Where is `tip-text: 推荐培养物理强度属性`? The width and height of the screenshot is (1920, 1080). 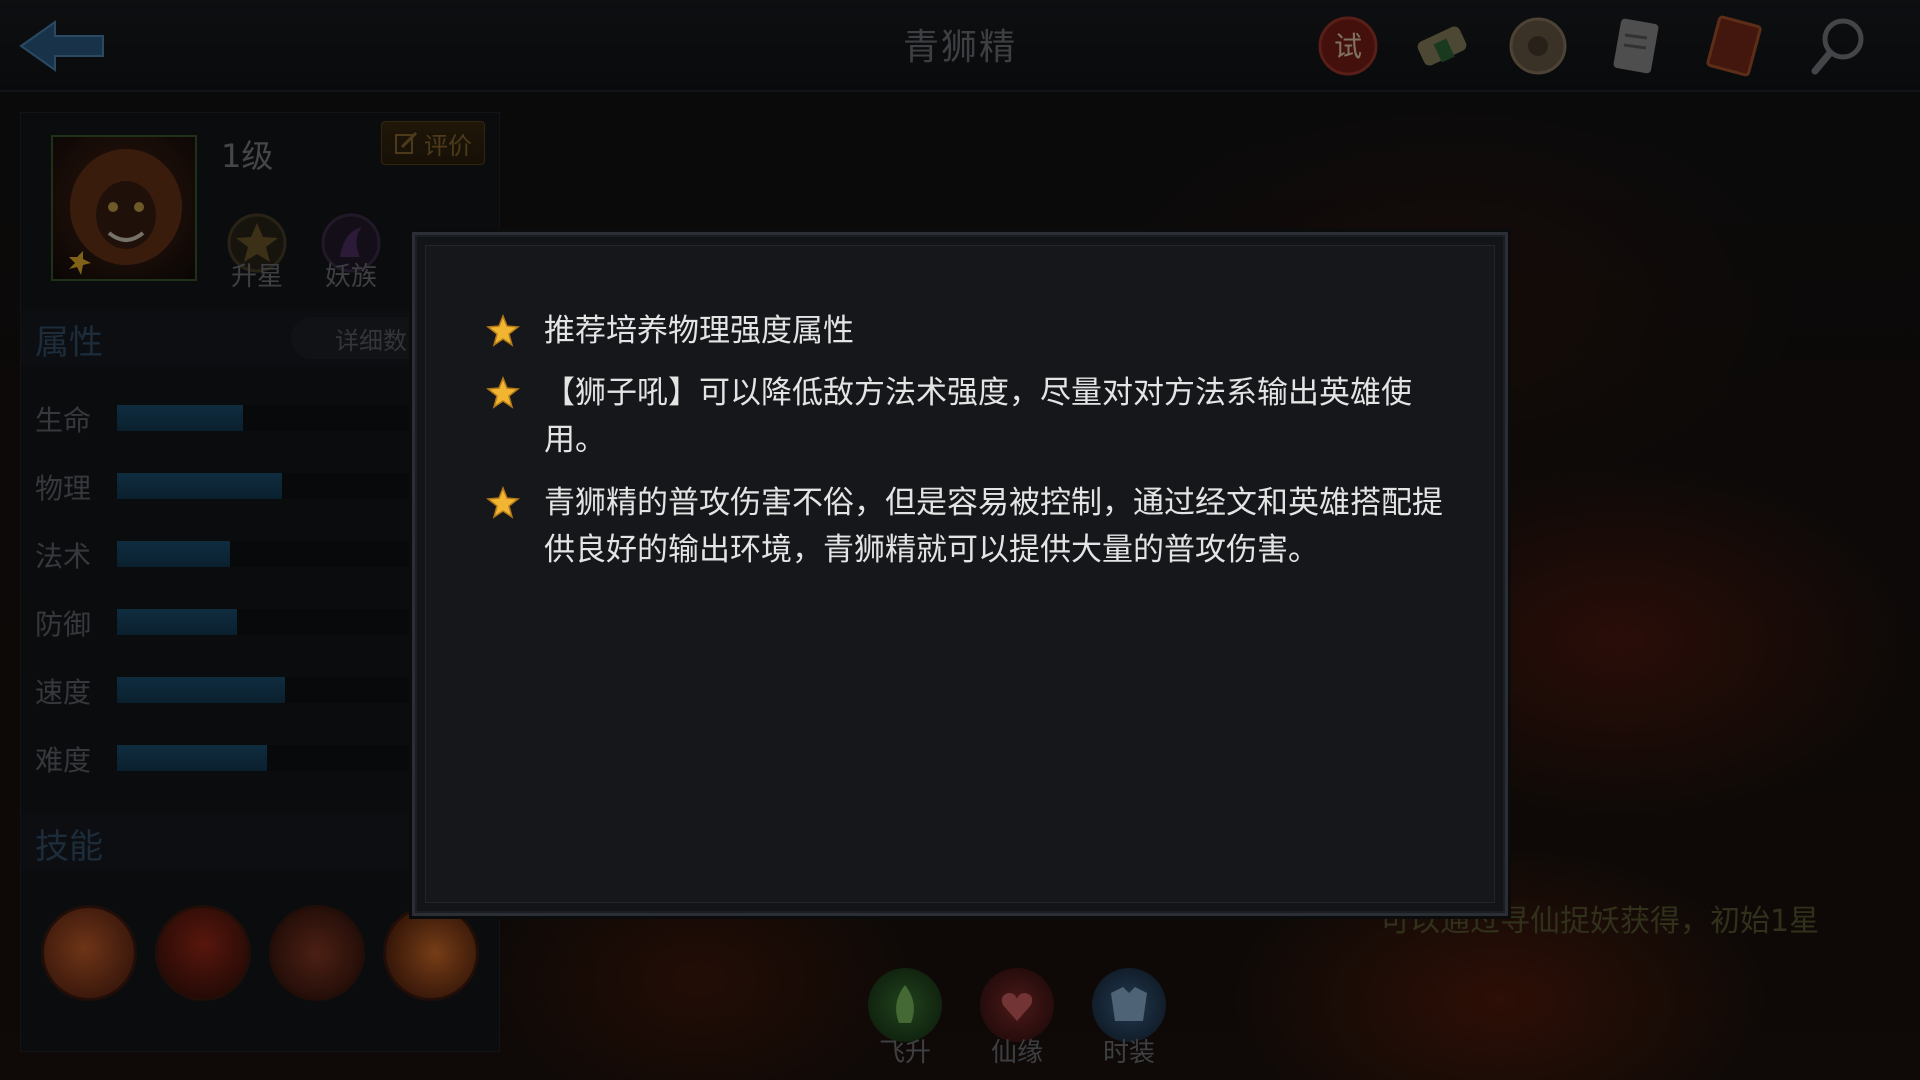 tip-text: 推荐培养物理强度属性 is located at coordinates (699, 331).